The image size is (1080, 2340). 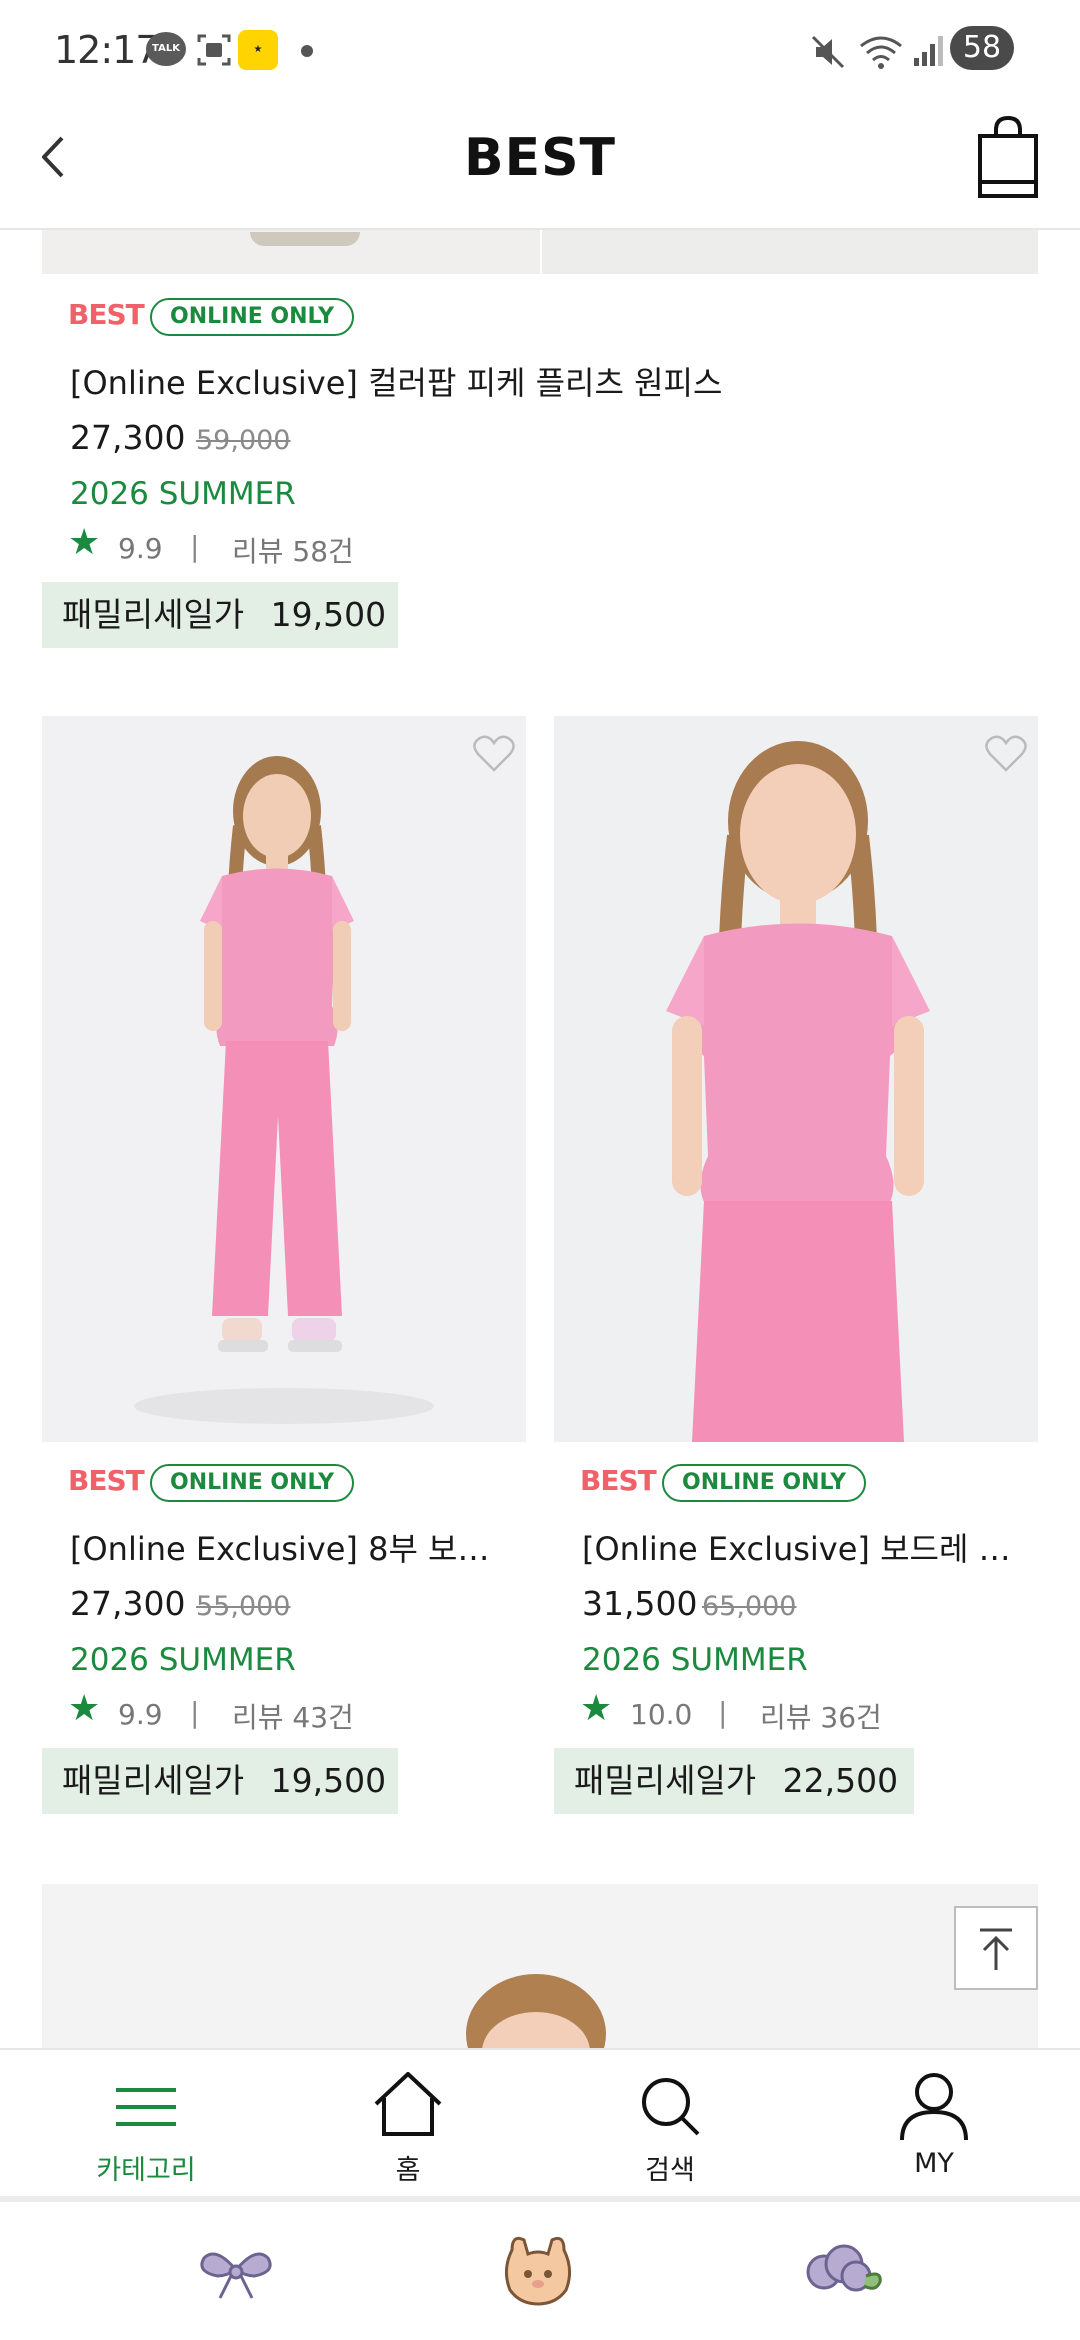 I want to click on original-price: 55,000, so click(x=243, y=1606).